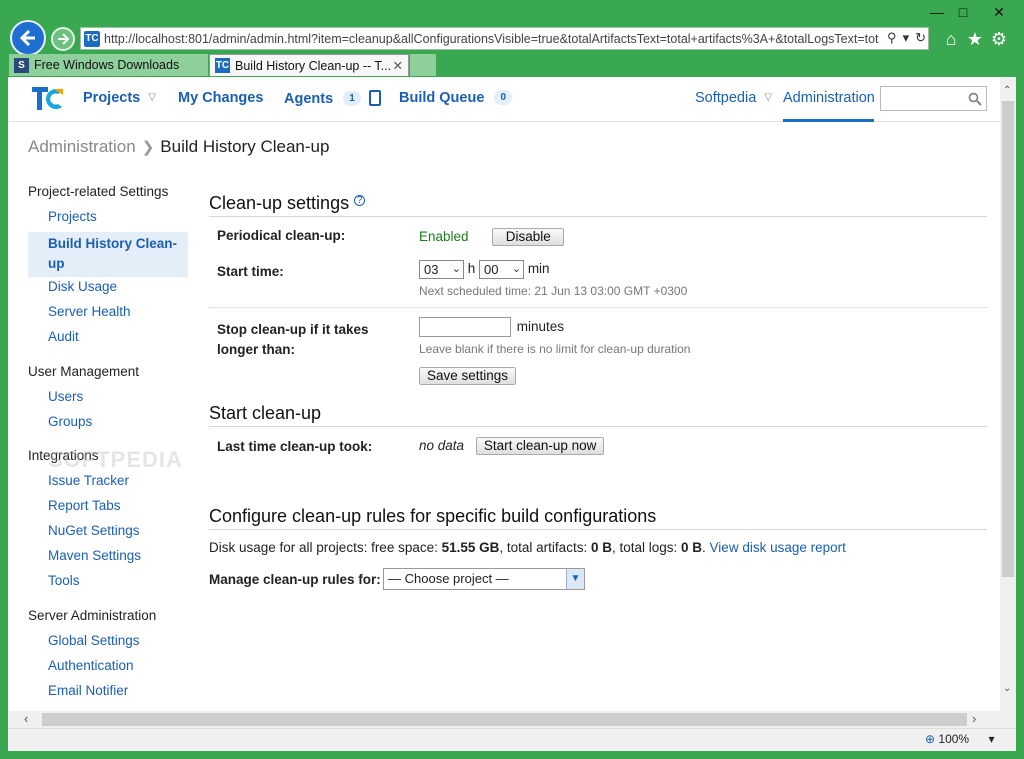  What do you see at coordinates (468, 376) in the screenshot?
I see `save-settings-button: Save settings` at bounding box center [468, 376].